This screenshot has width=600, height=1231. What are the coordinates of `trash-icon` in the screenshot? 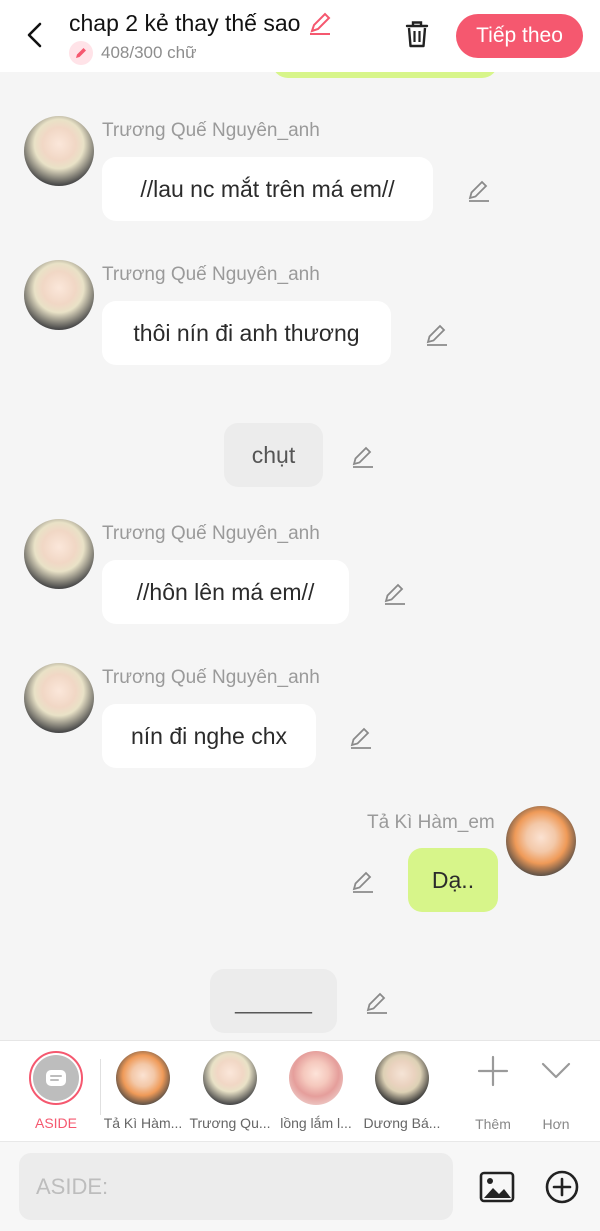 It's located at (417, 34).